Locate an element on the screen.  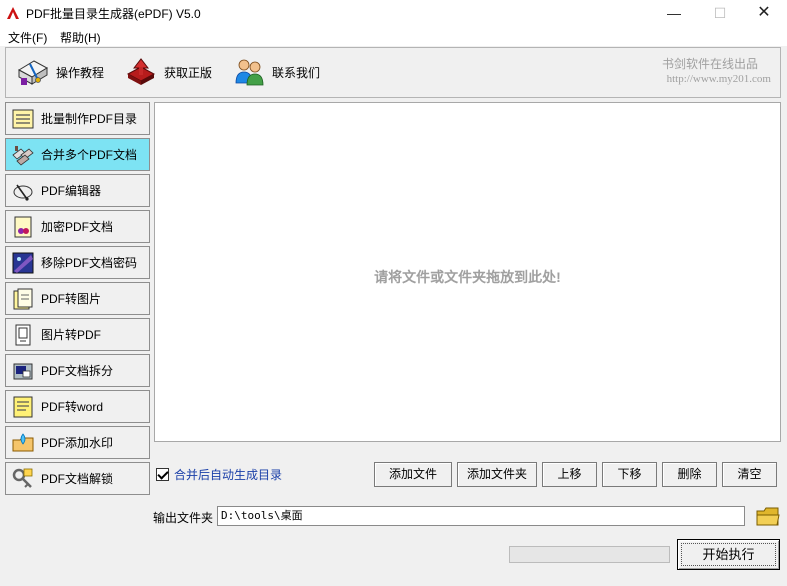
merge-icon is located at coordinates (23, 155).